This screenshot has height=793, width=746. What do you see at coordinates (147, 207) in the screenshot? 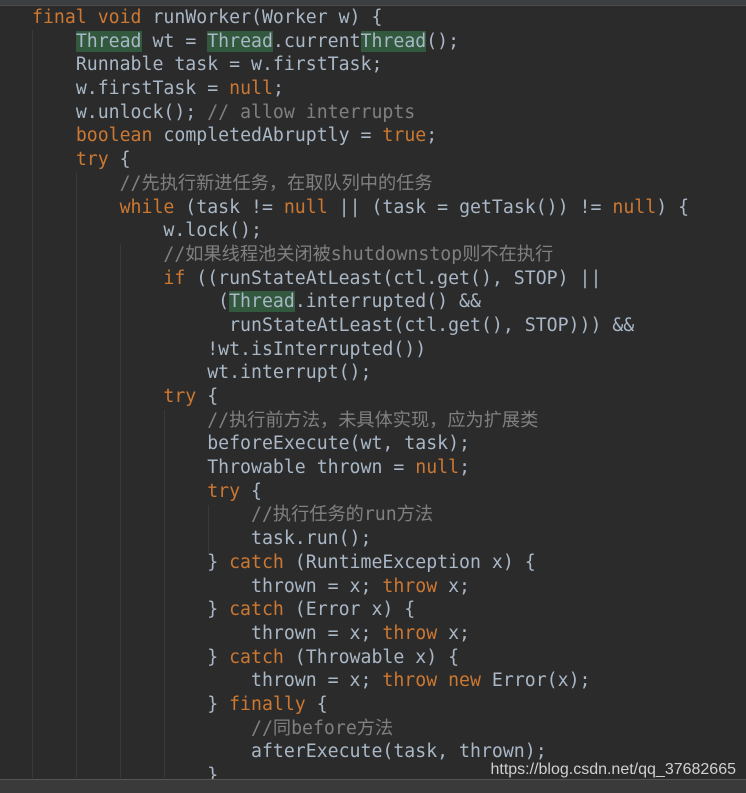
I see `keyword: while` at bounding box center [147, 207].